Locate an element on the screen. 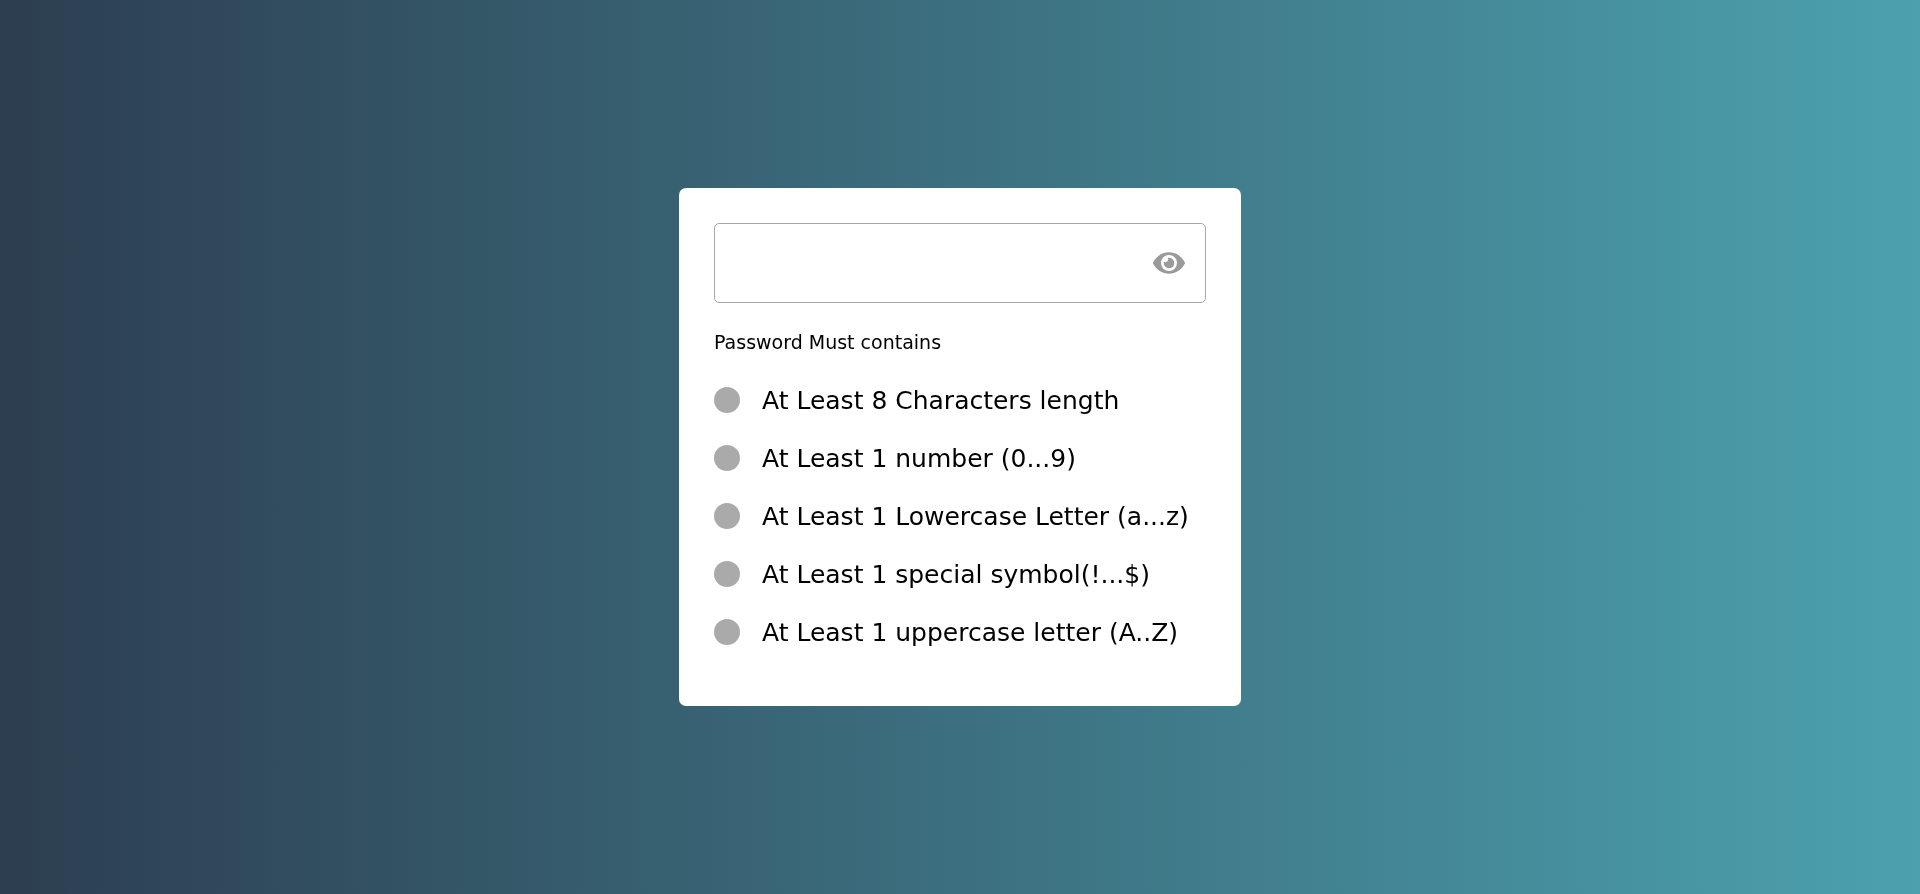  requirement-text: At Least 1 uppercase letter (A..Z) is located at coordinates (970, 632).